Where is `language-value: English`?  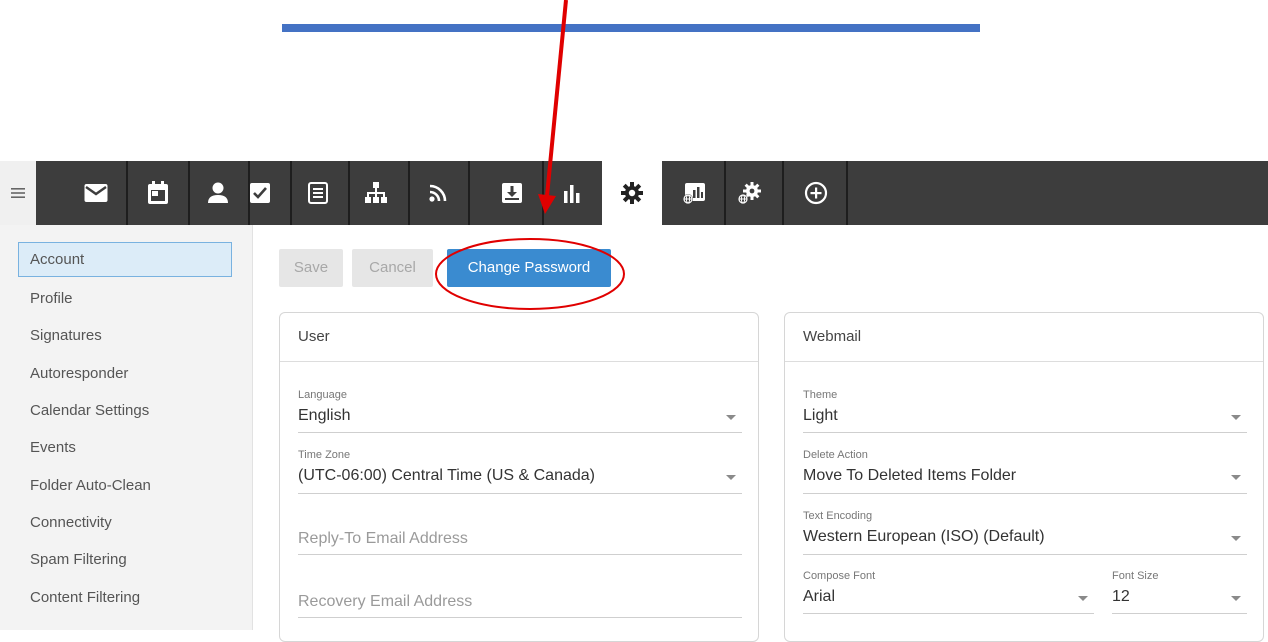 language-value: English is located at coordinates (324, 415).